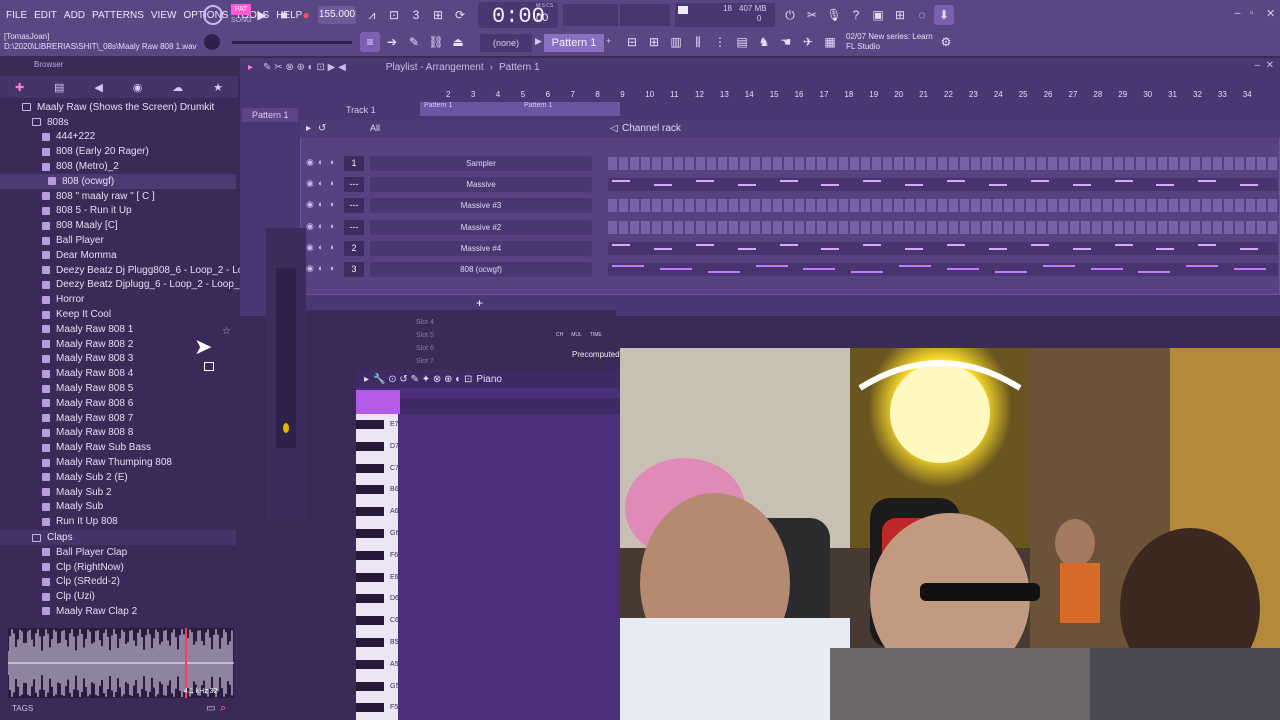 Image resolution: width=1280 pixels, height=720 pixels. What do you see at coordinates (118, 596) in the screenshot?
I see `tree-item: Clp (Uzi)` at bounding box center [118, 596].